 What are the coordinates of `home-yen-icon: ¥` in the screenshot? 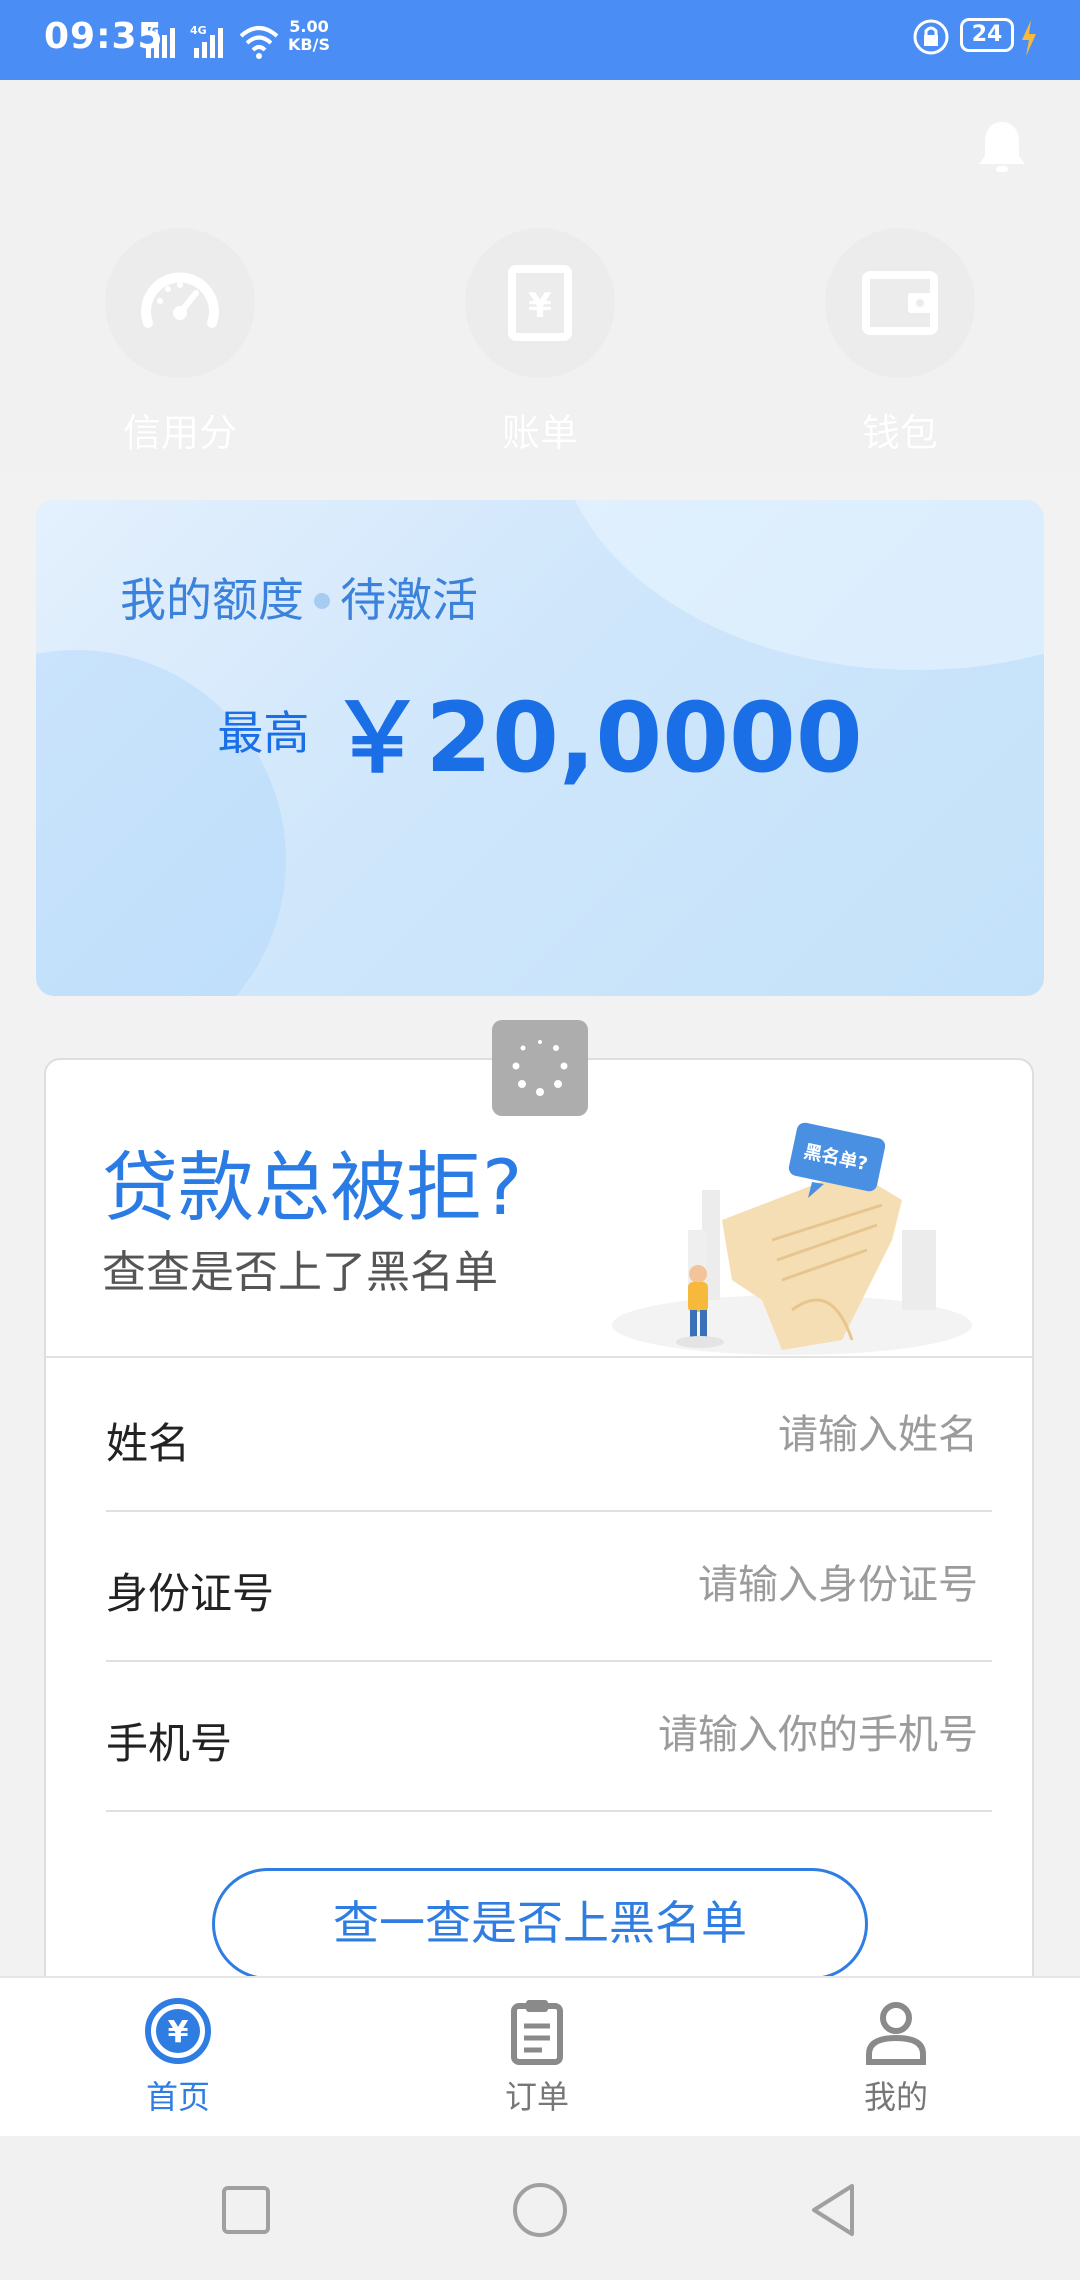 It's located at (178, 2031).